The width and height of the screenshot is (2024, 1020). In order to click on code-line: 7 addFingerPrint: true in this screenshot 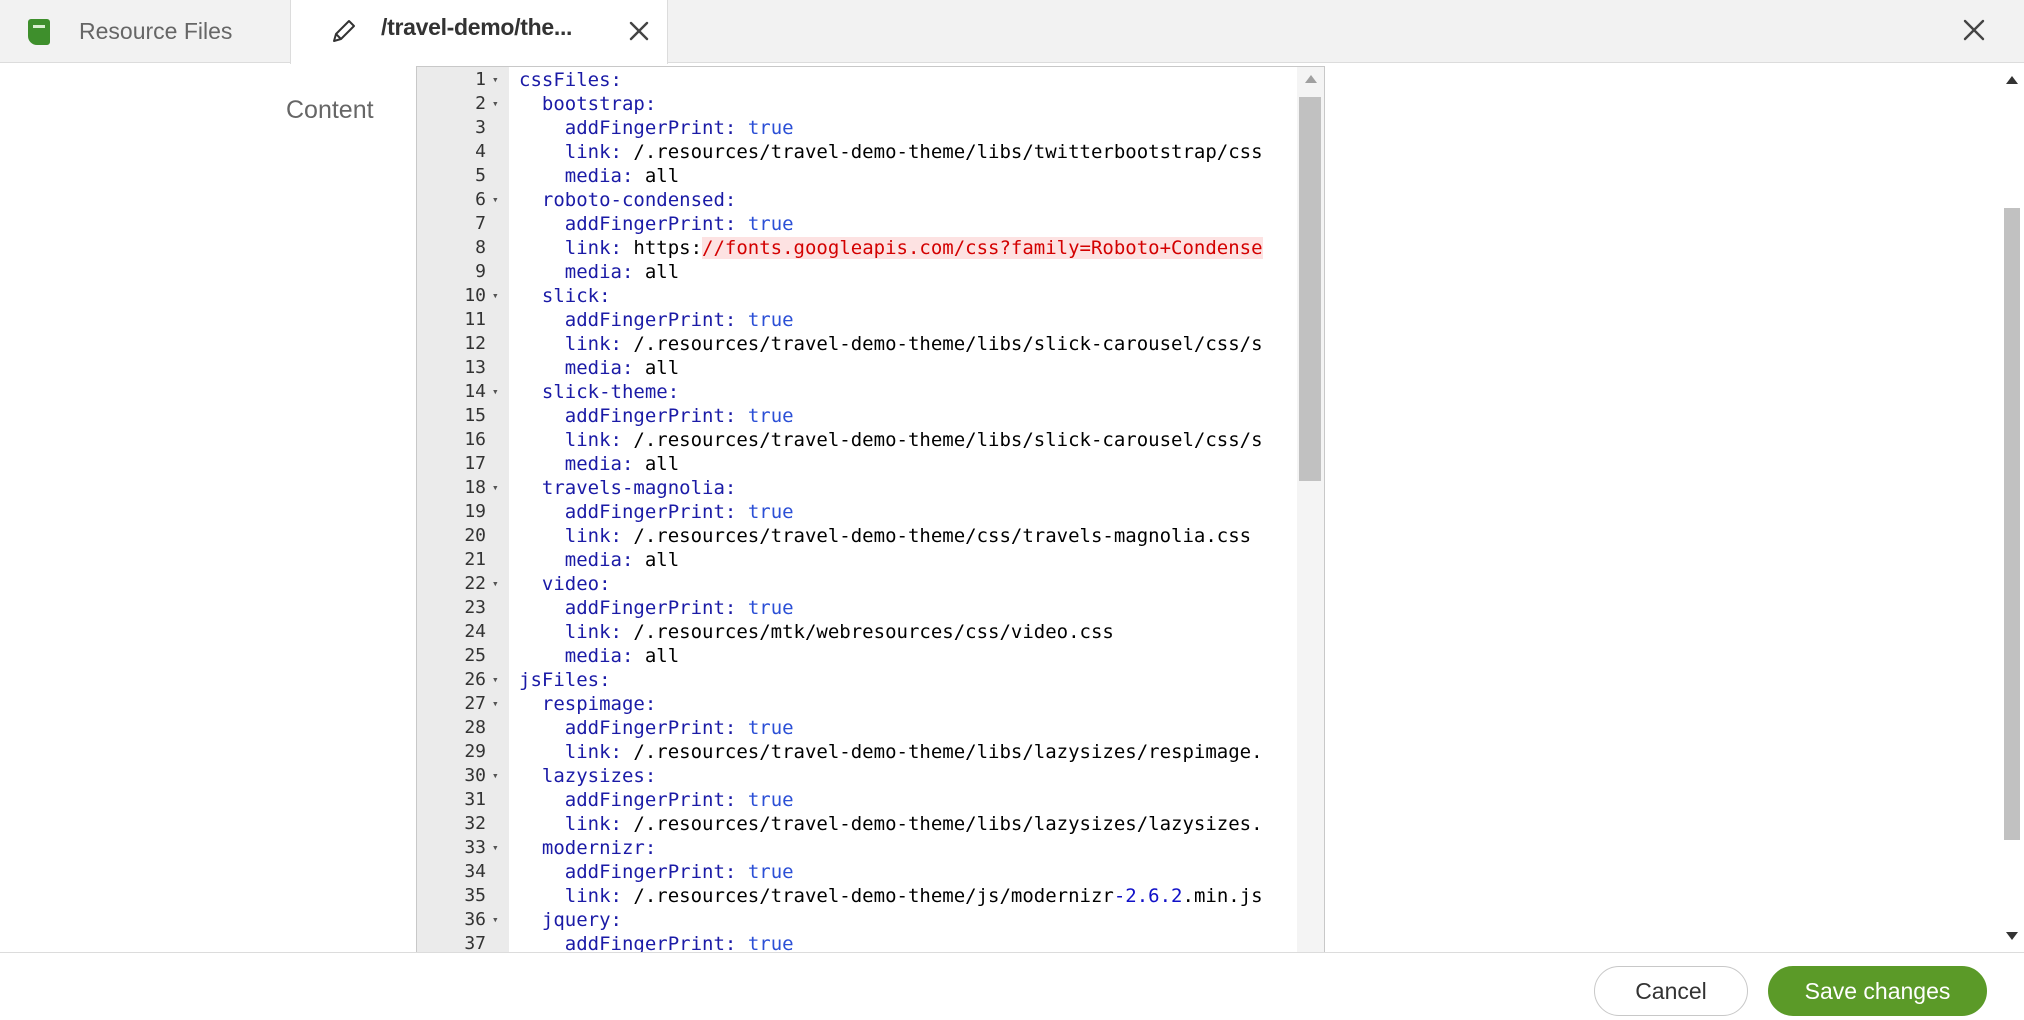, I will do `click(857, 224)`.